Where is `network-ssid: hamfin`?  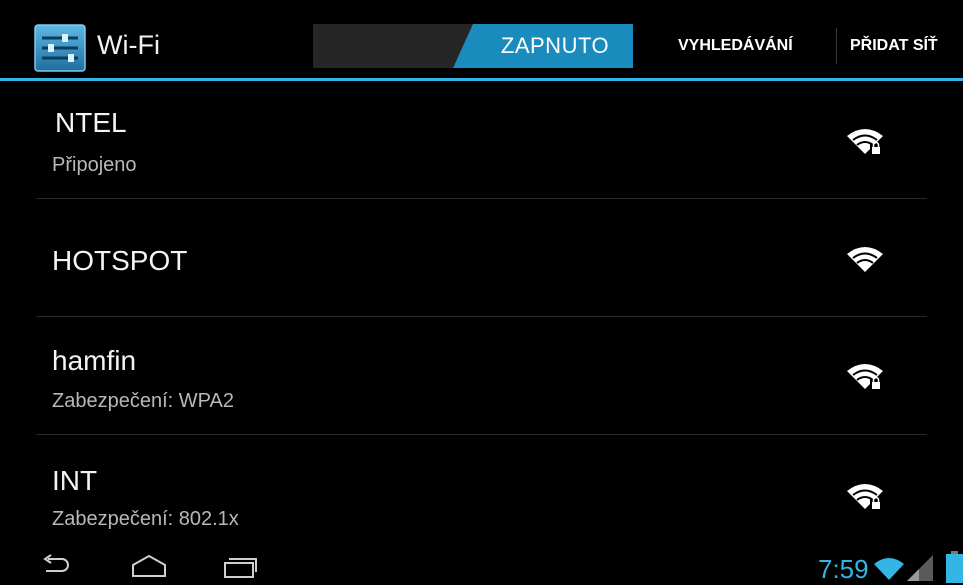
network-ssid: hamfin is located at coordinates (94, 360).